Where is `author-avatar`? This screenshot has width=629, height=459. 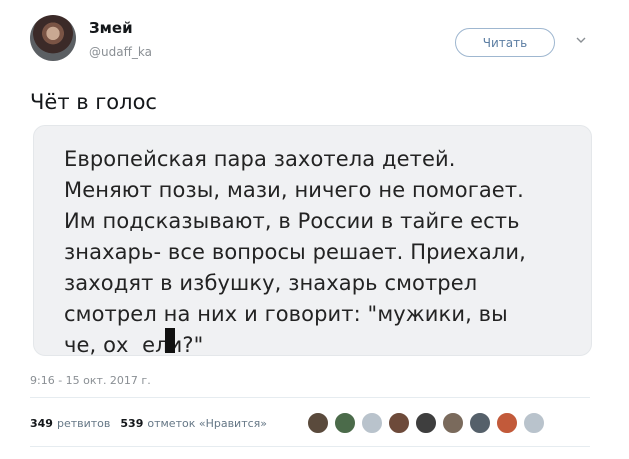 author-avatar is located at coordinates (53, 38).